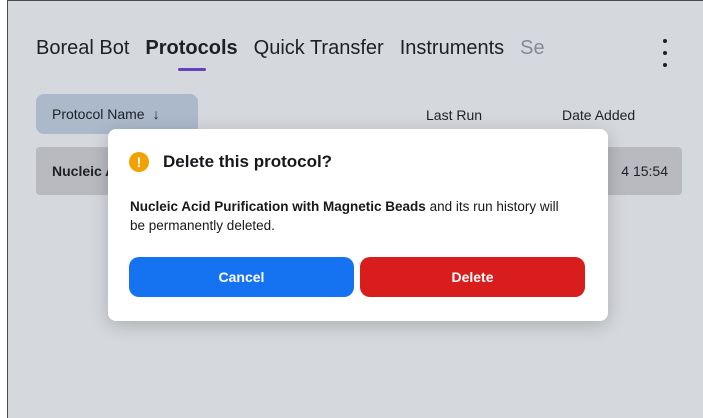 This screenshot has height=418, width=703. What do you see at coordinates (248, 161) in the screenshot?
I see `dialog-title: Delete this protocol?` at bounding box center [248, 161].